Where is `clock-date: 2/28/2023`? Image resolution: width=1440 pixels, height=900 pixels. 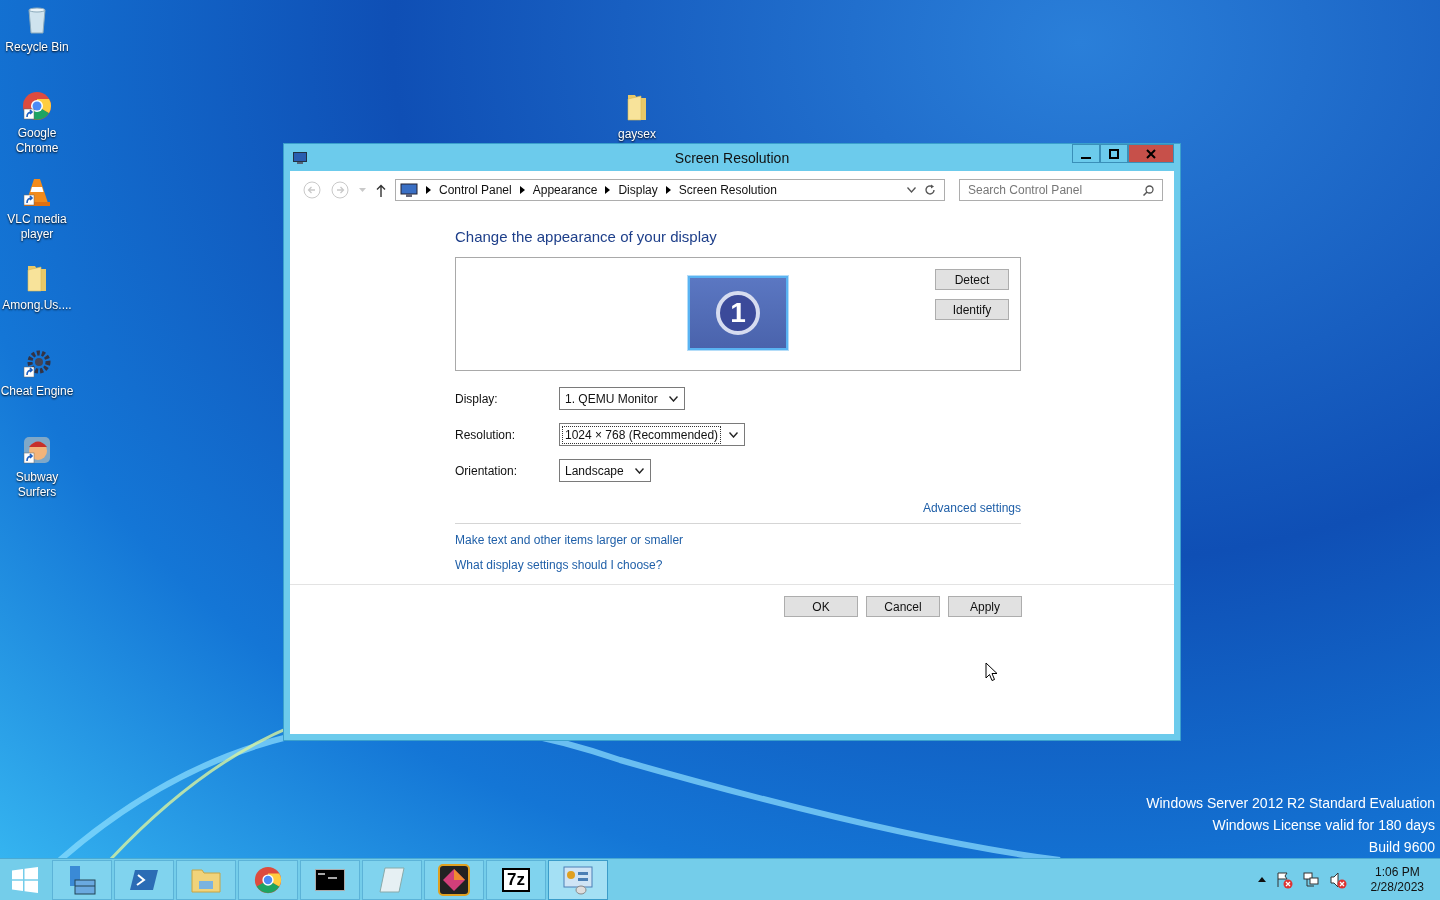
clock-date: 2/28/2023 is located at coordinates (1397, 887).